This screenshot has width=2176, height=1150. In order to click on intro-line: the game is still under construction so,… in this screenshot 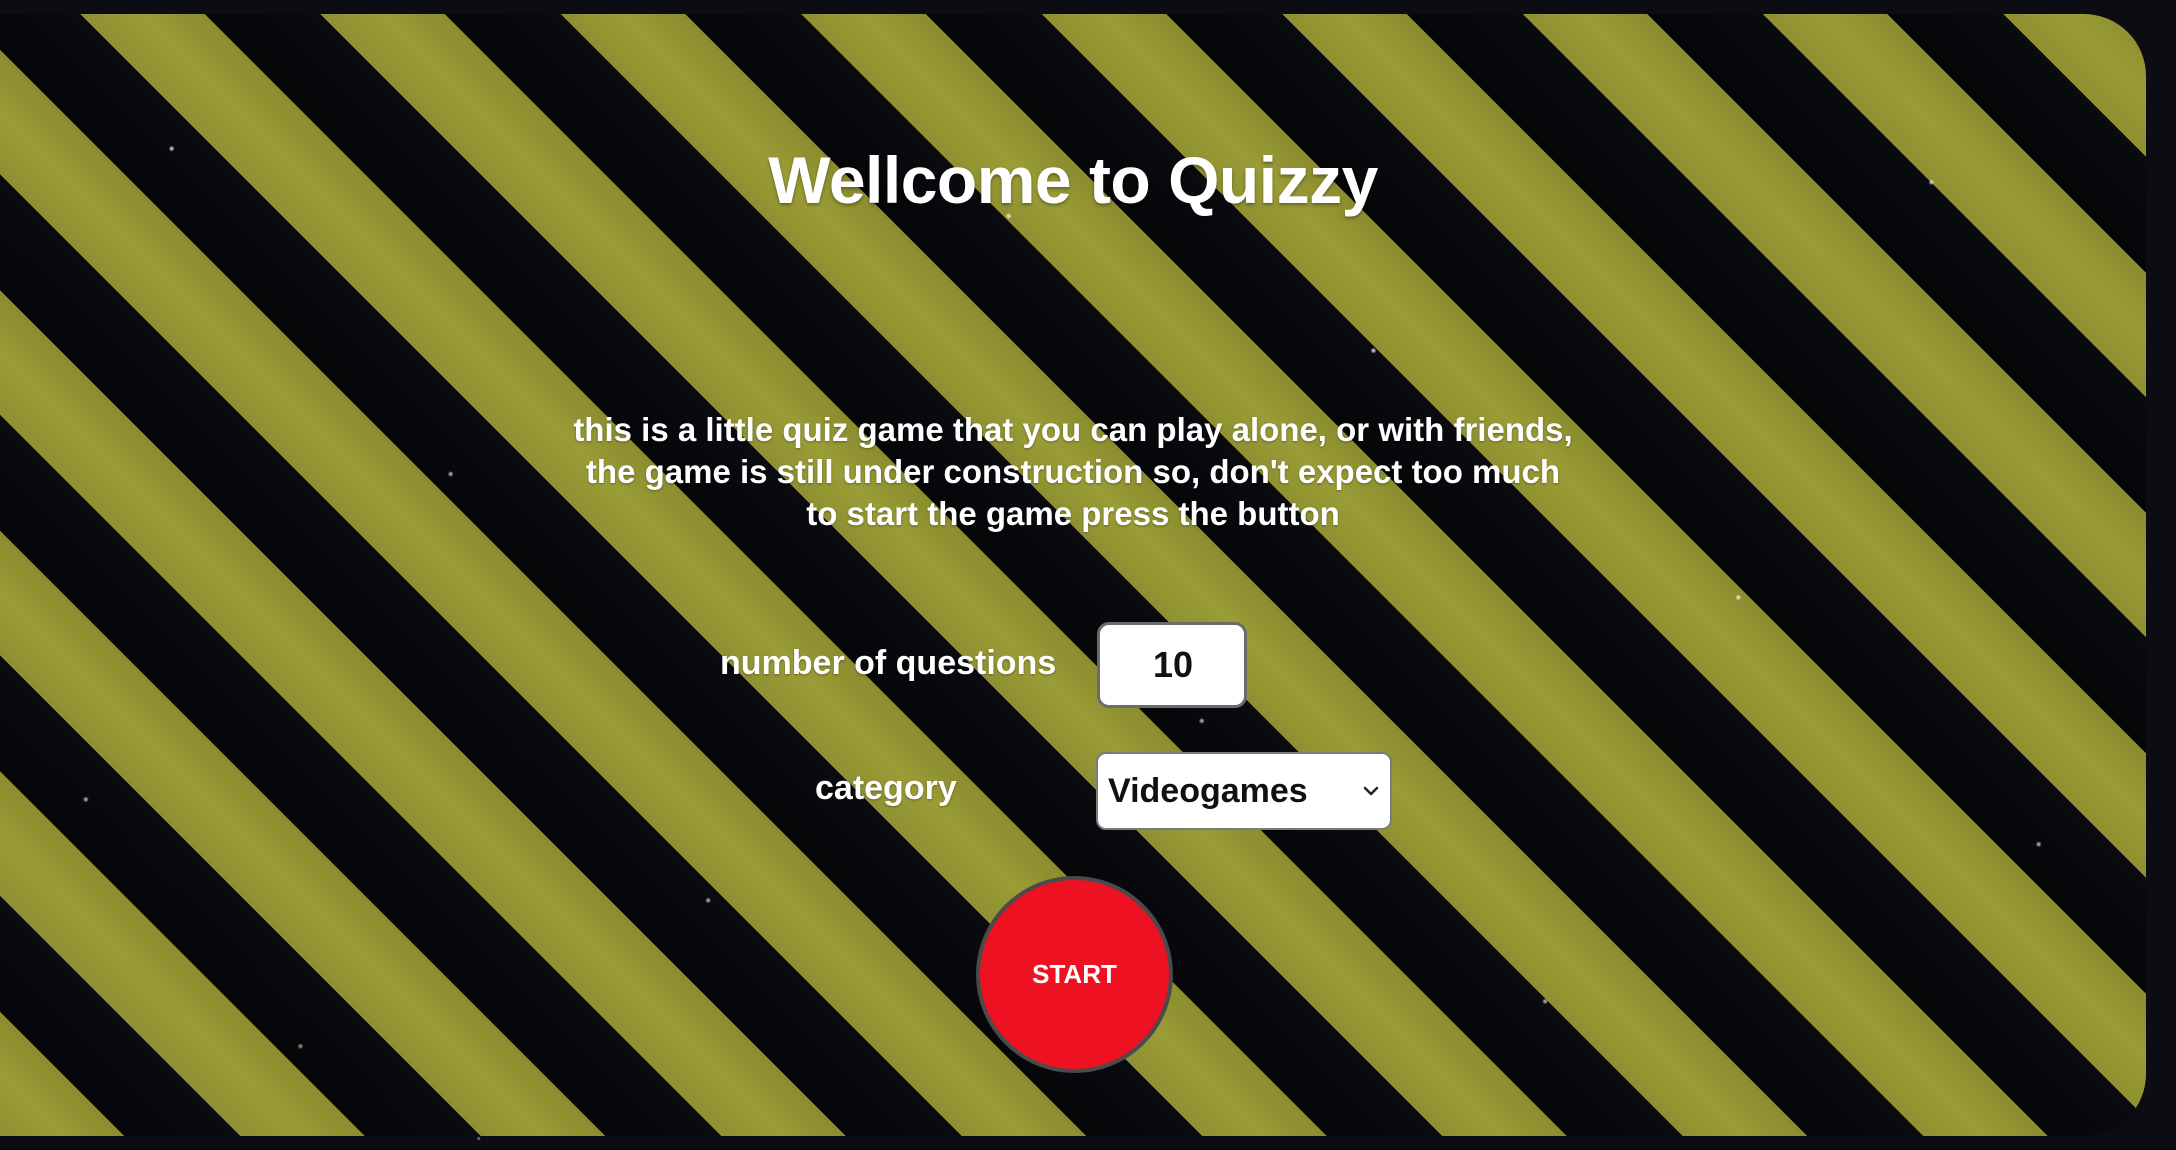, I will do `click(1073, 471)`.